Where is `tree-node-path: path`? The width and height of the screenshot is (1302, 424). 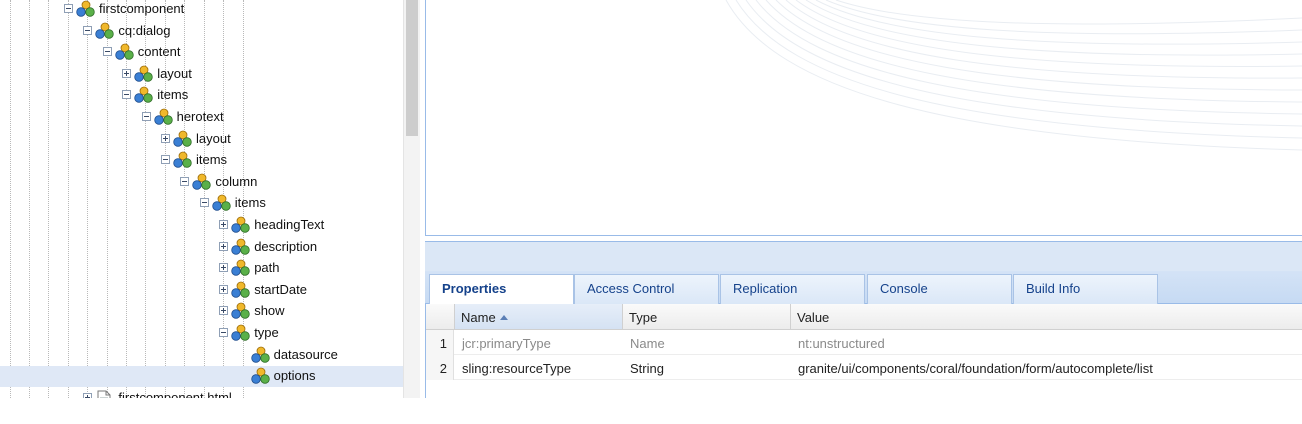
tree-node-path: path is located at coordinates (201, 268).